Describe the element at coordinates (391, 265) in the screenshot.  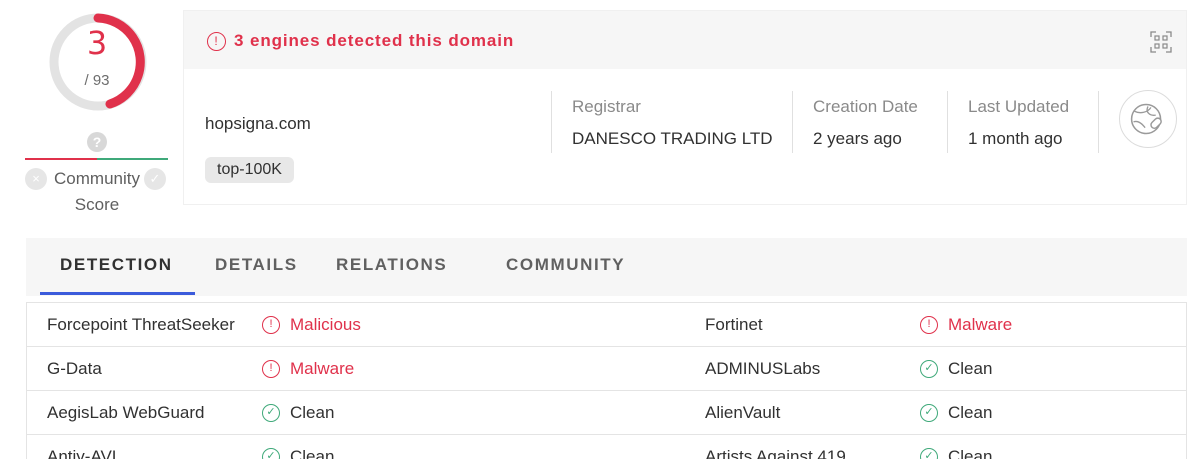
I see `tab-relations: RELATIONS` at that location.